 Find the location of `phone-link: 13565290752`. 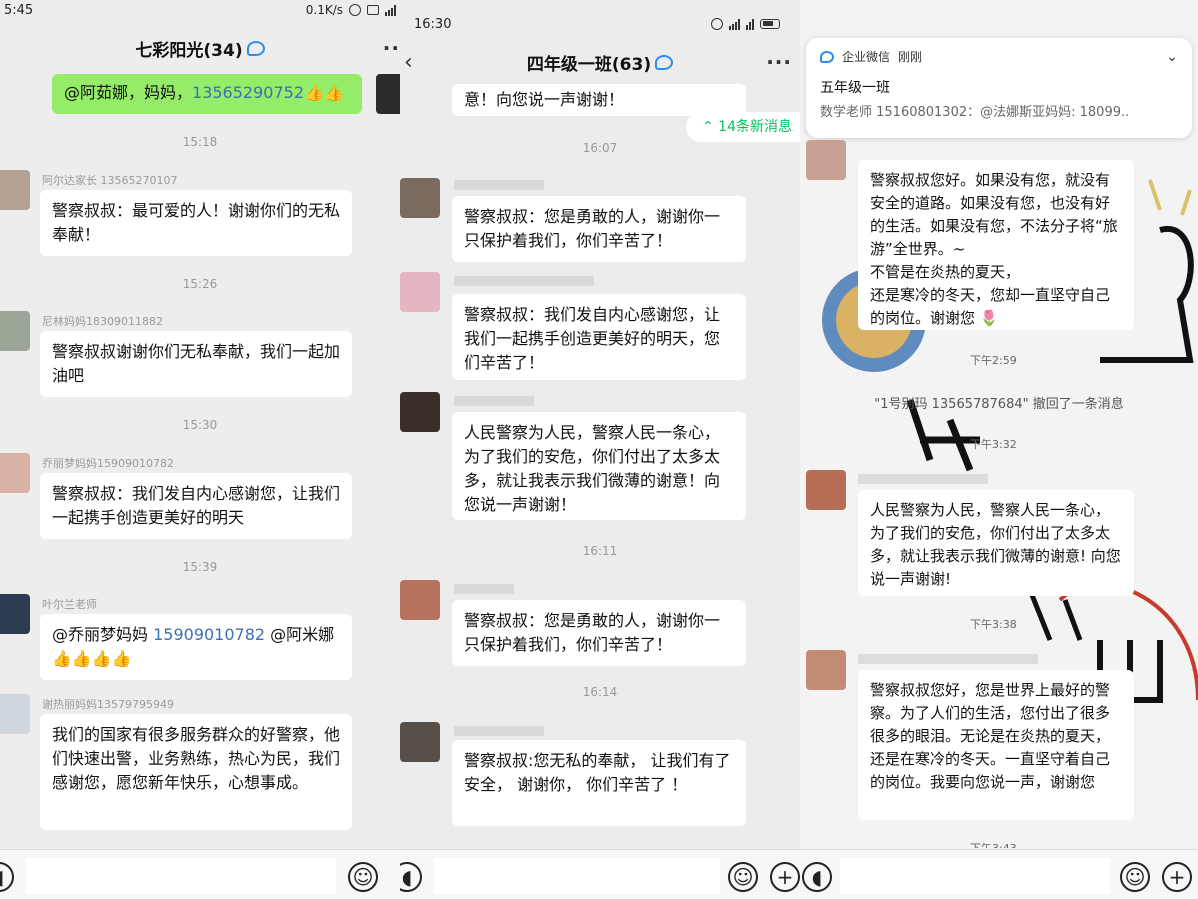

phone-link: 13565290752 is located at coordinates (248, 92).